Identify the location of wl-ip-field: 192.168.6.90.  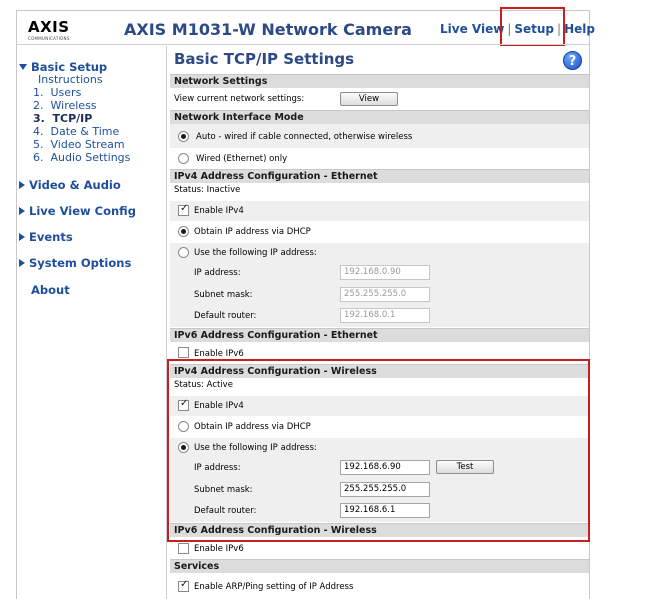
(385, 467).